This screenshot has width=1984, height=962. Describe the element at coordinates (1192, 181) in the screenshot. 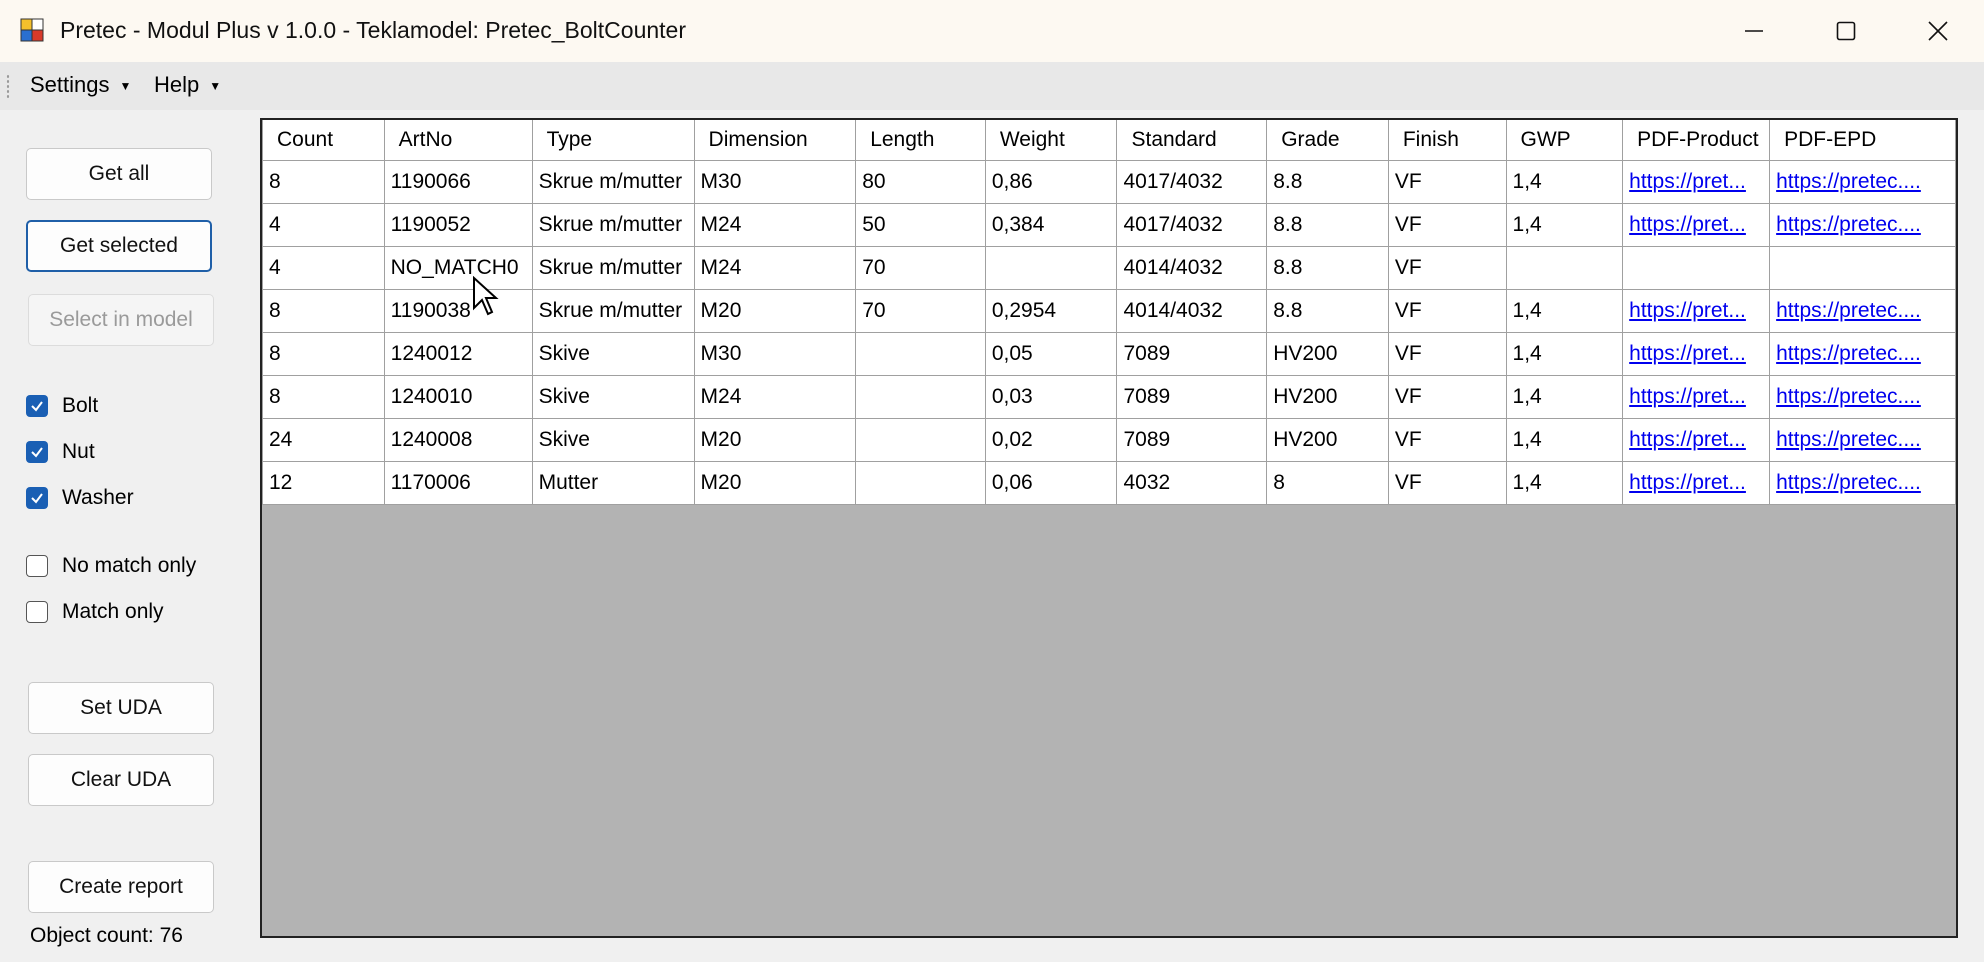

I see `table-cell: 4017/4032` at that location.